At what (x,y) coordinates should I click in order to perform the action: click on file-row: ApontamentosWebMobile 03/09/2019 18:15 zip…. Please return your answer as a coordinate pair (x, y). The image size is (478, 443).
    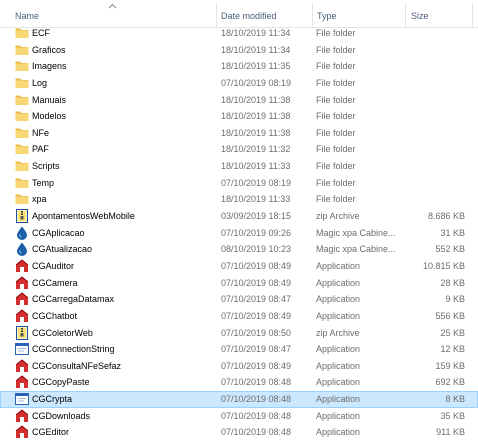
    Looking at the image, I should click on (239, 216).